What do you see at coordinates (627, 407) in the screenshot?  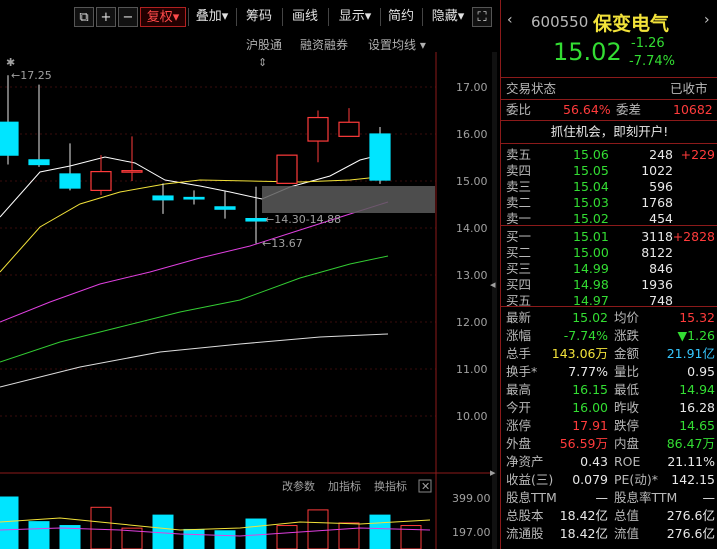 I see `stat-label: 昨收` at bounding box center [627, 407].